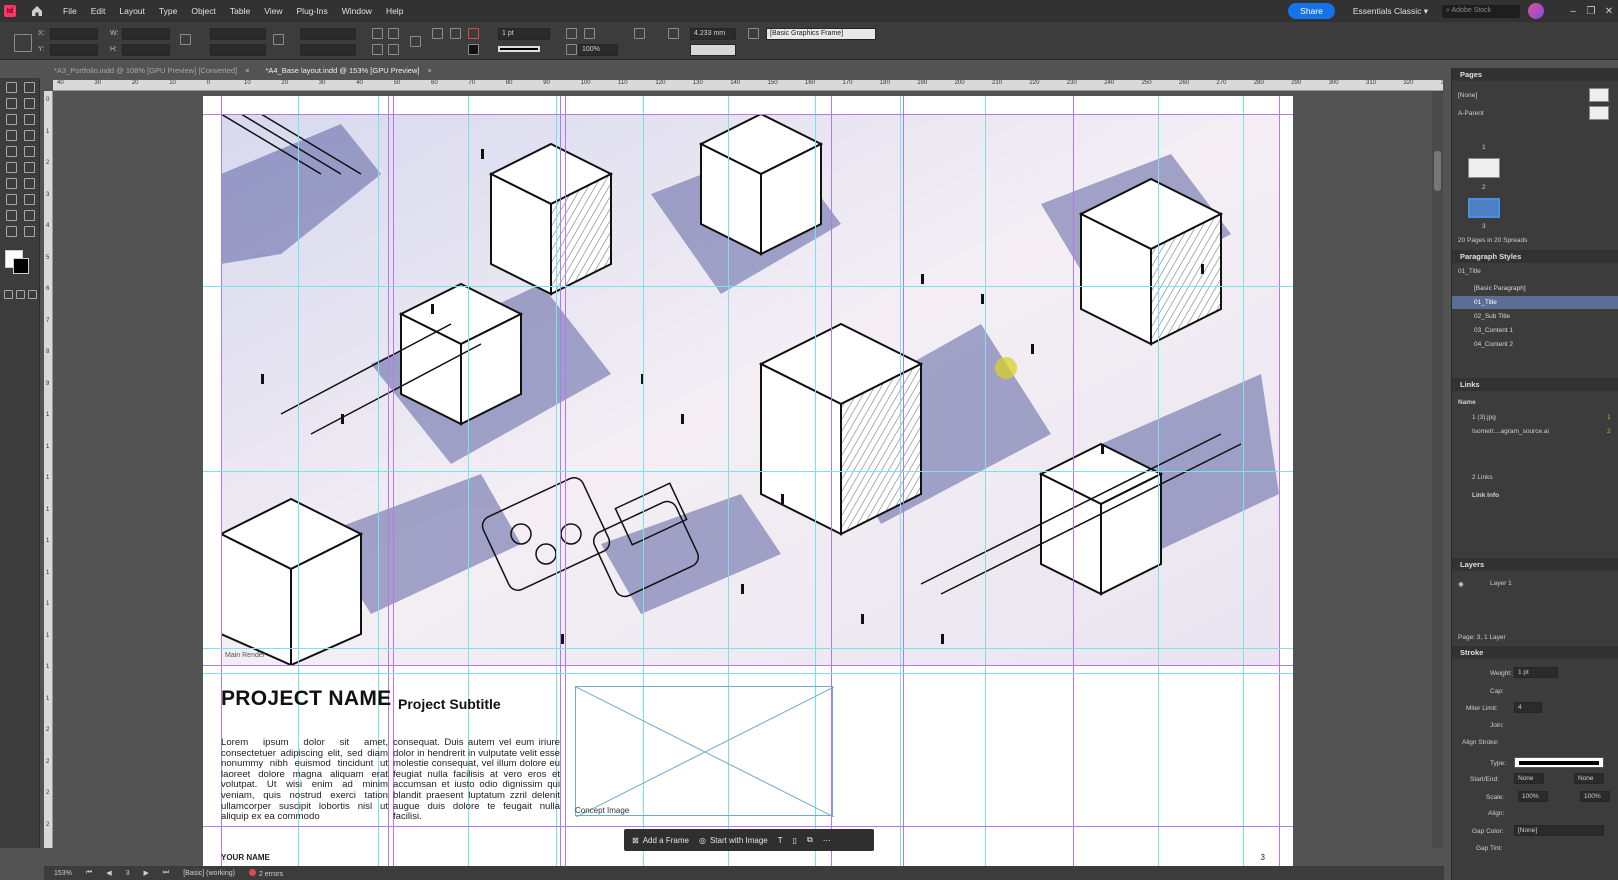 This screenshot has height=880, width=1618. What do you see at coordinates (21, 266) in the screenshot?
I see `stroke-color-icon` at bounding box center [21, 266].